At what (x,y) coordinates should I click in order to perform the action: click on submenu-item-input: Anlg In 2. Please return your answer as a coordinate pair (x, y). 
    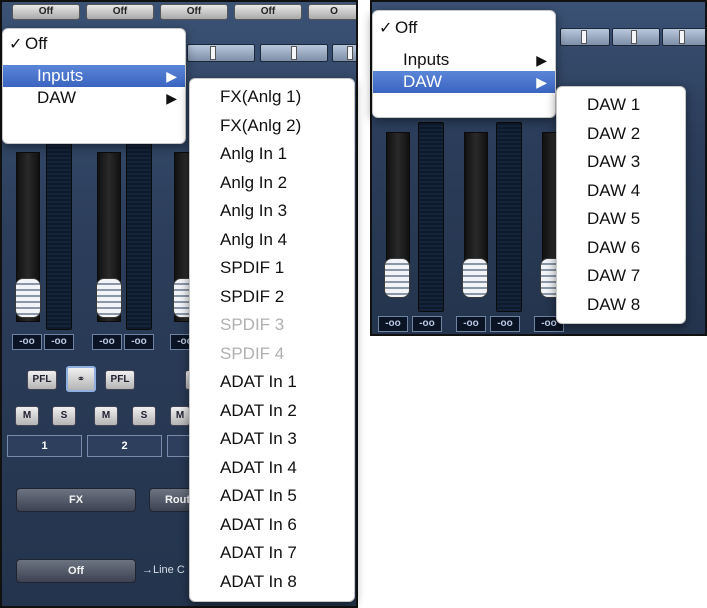
    Looking at the image, I should click on (272, 183).